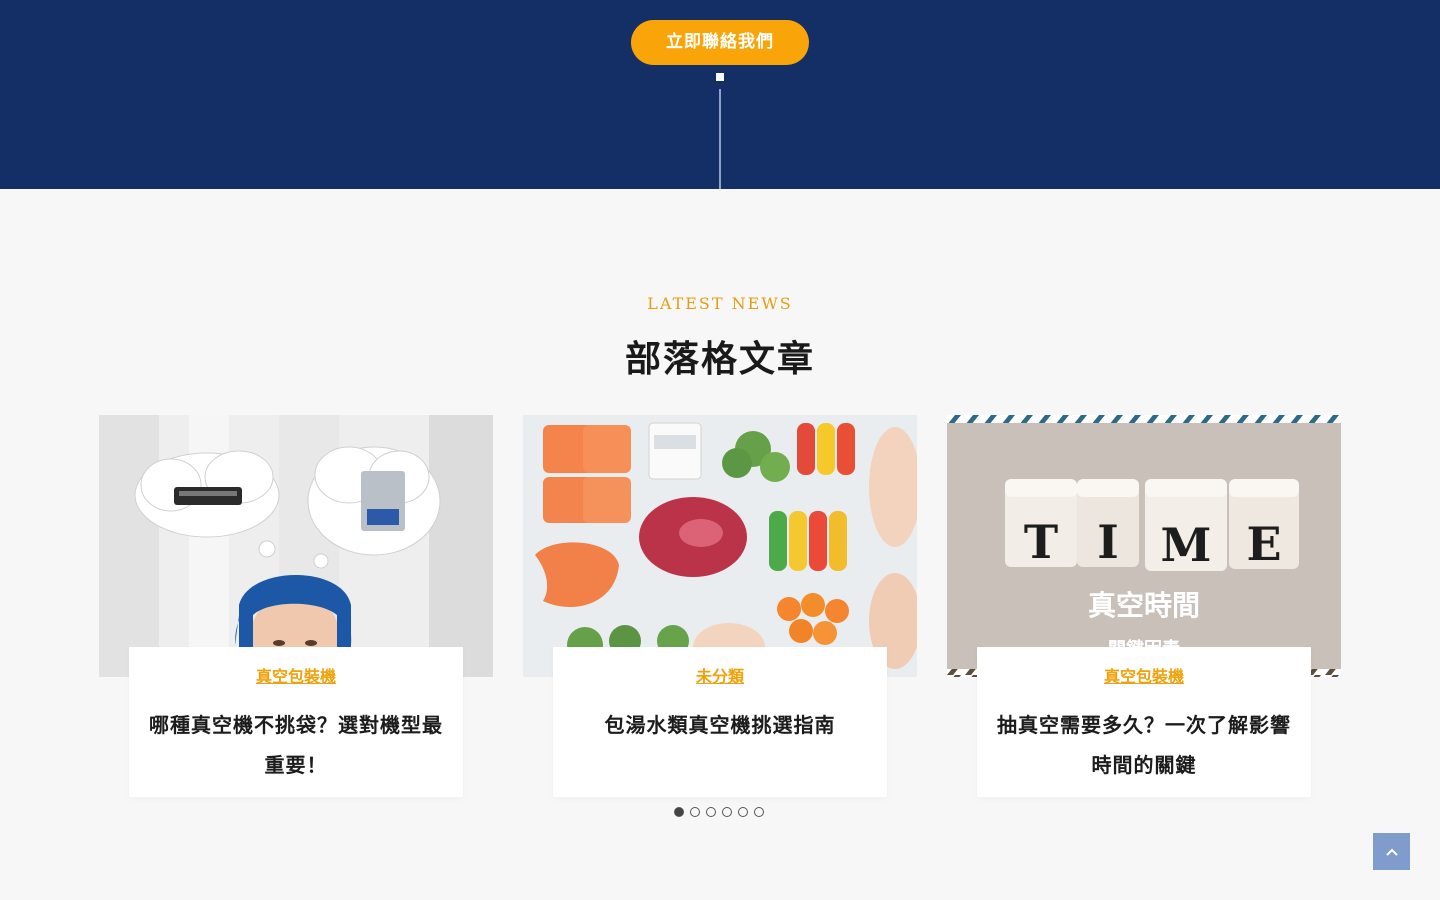 The image size is (1440, 900). I want to click on blog-card: 未分類 包湯水類真空機挑選指南, so click(720, 606).